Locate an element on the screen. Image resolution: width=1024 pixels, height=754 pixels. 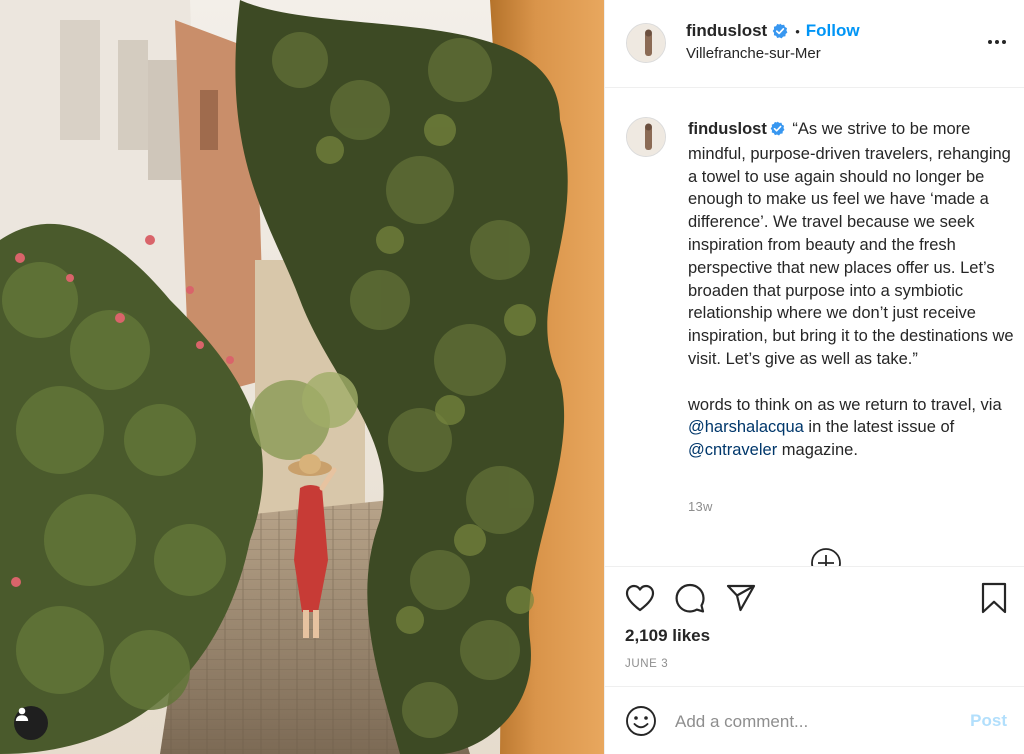
share-button is located at coordinates (741, 598).